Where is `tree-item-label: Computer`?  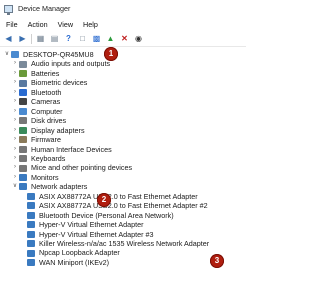 tree-item-label: Computer is located at coordinates (47, 111).